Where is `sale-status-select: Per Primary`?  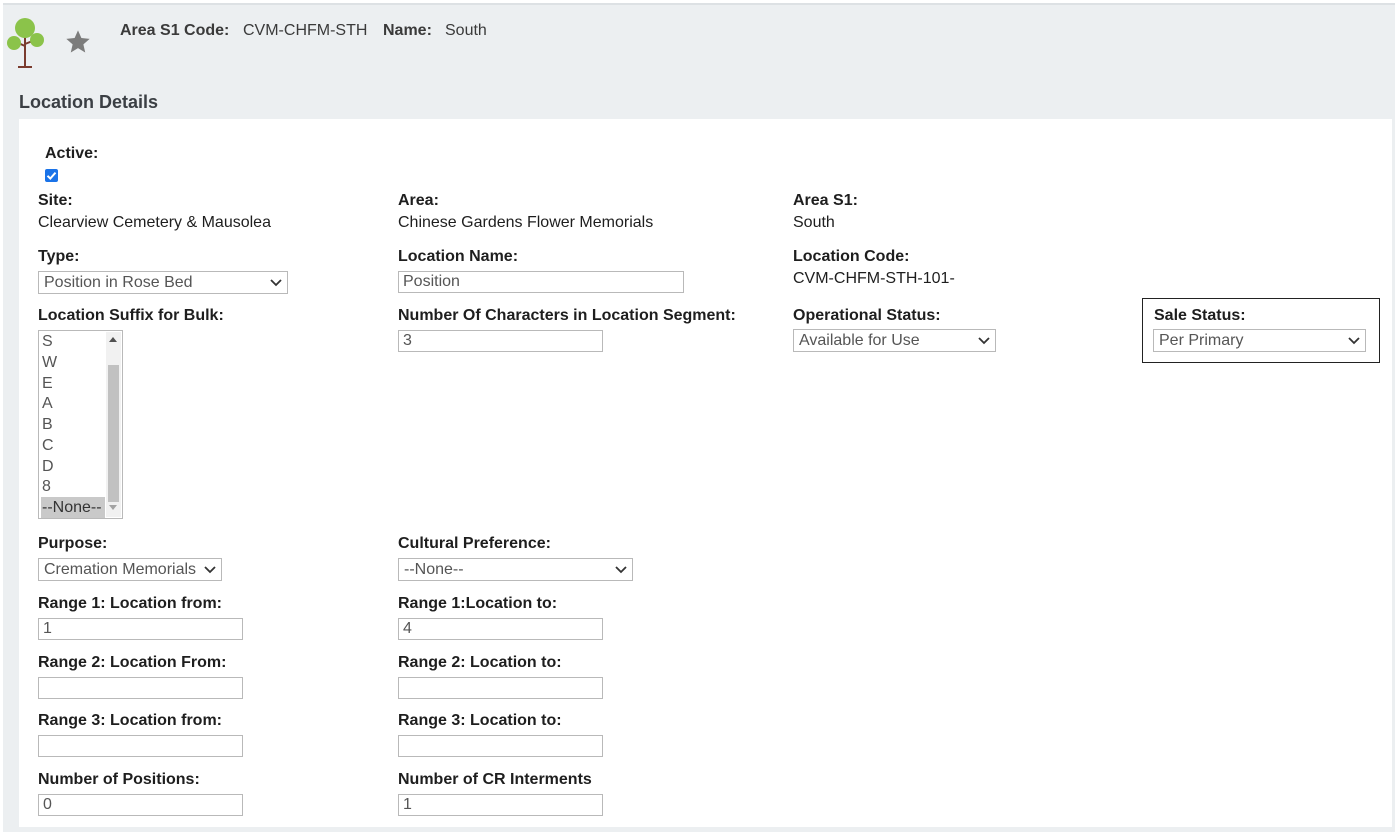
sale-status-select: Per Primary is located at coordinates (1259, 340).